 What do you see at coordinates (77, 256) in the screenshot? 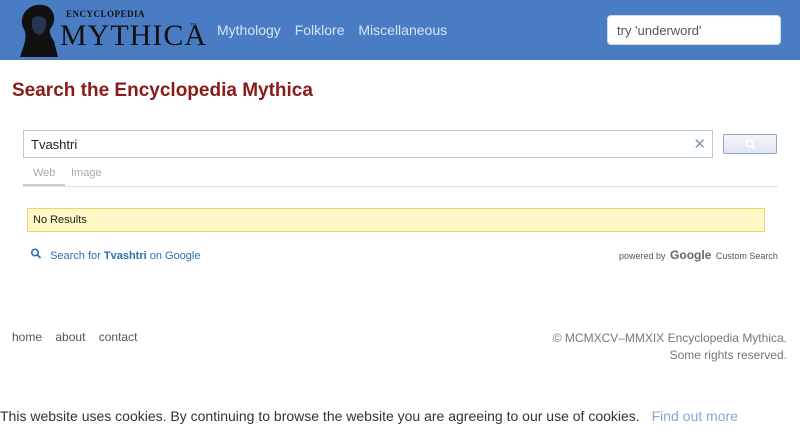
I see `search-google-prefix: Search for` at bounding box center [77, 256].